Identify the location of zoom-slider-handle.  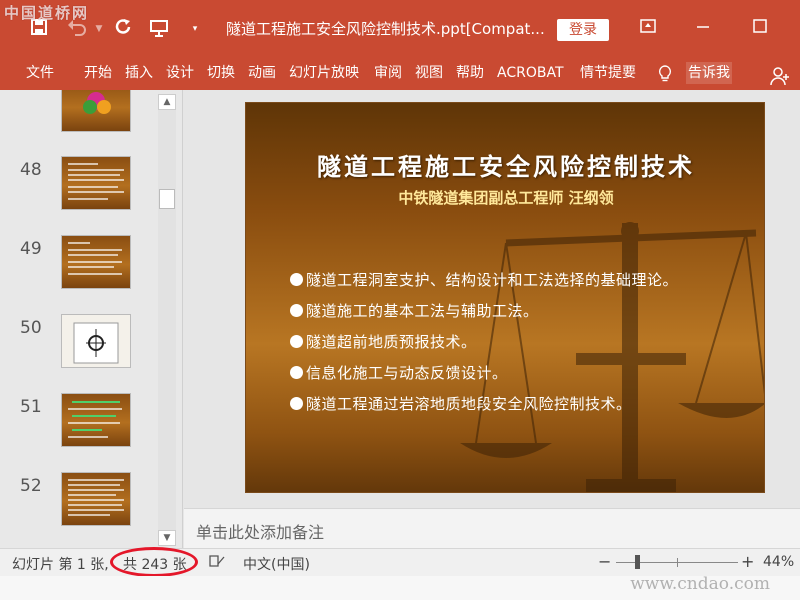
(637, 562).